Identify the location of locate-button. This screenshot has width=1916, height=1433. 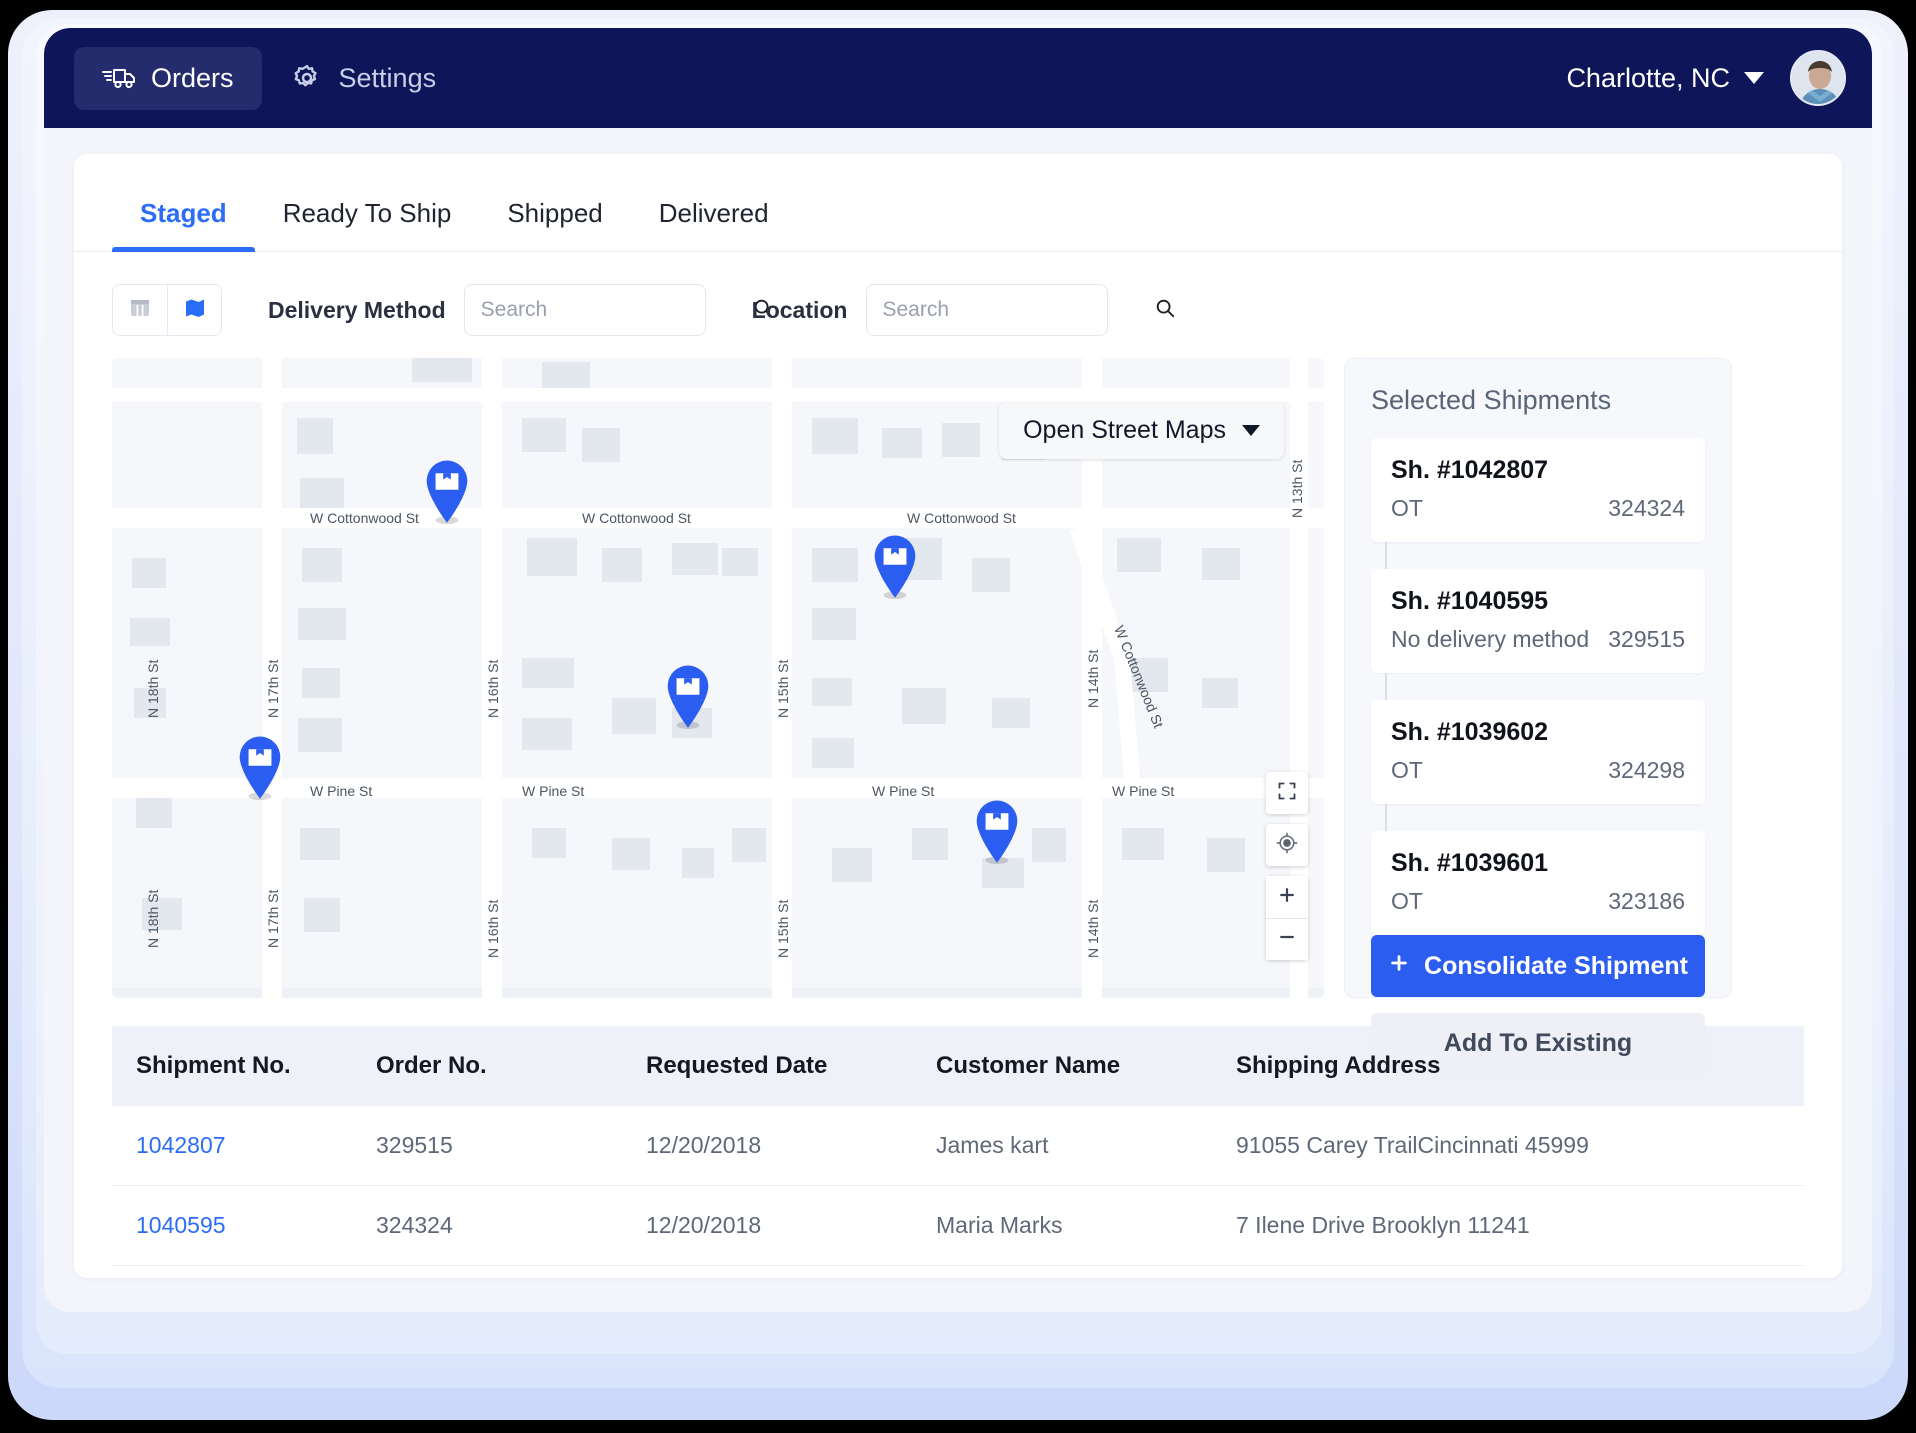
(1287, 845).